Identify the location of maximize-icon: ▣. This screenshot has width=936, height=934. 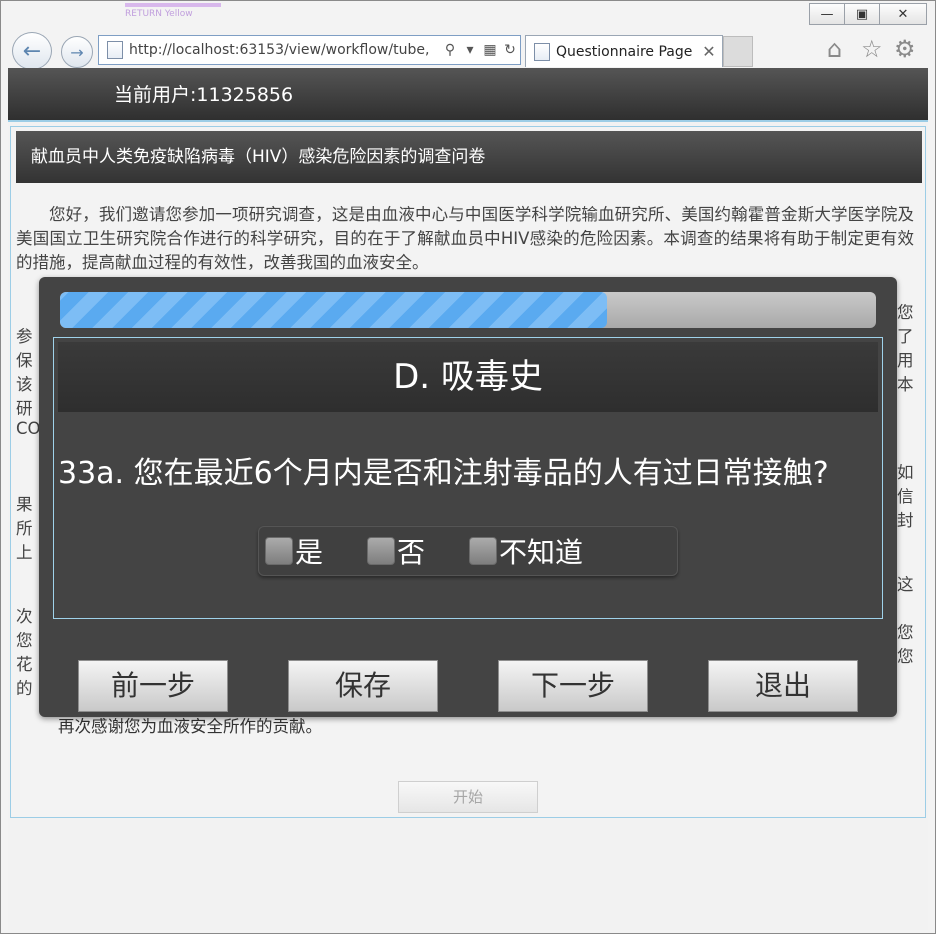
(862, 14).